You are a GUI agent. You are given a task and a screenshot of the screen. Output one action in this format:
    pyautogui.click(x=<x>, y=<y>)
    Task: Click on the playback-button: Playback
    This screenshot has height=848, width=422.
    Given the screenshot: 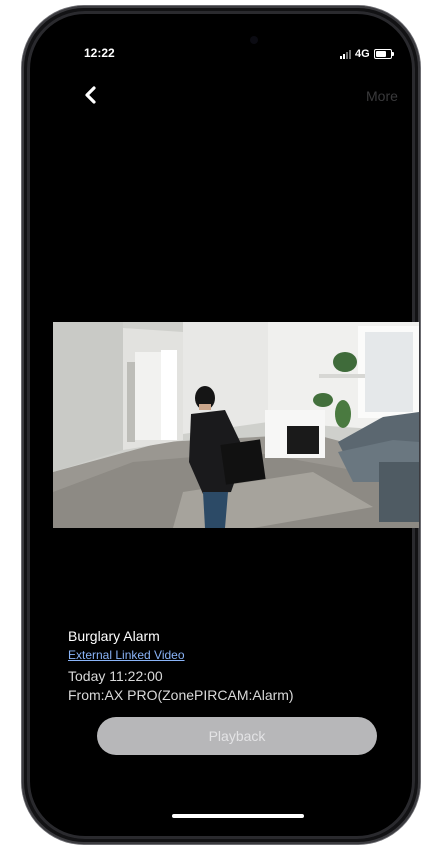 What is the action you would take?
    pyautogui.click(x=237, y=736)
    